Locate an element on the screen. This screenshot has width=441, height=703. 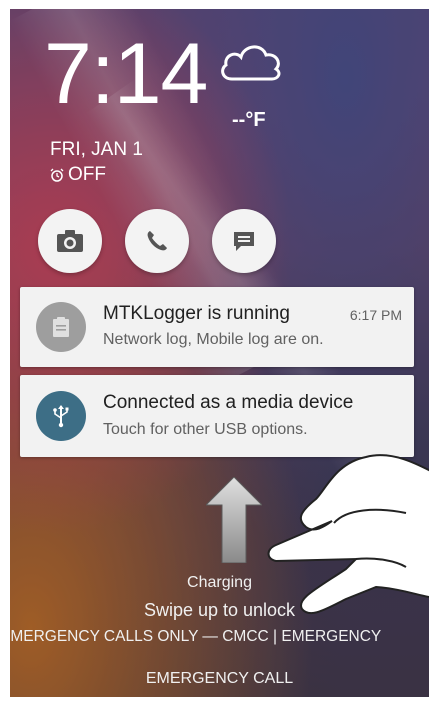
alarm-status: OFF is located at coordinates (78, 175).